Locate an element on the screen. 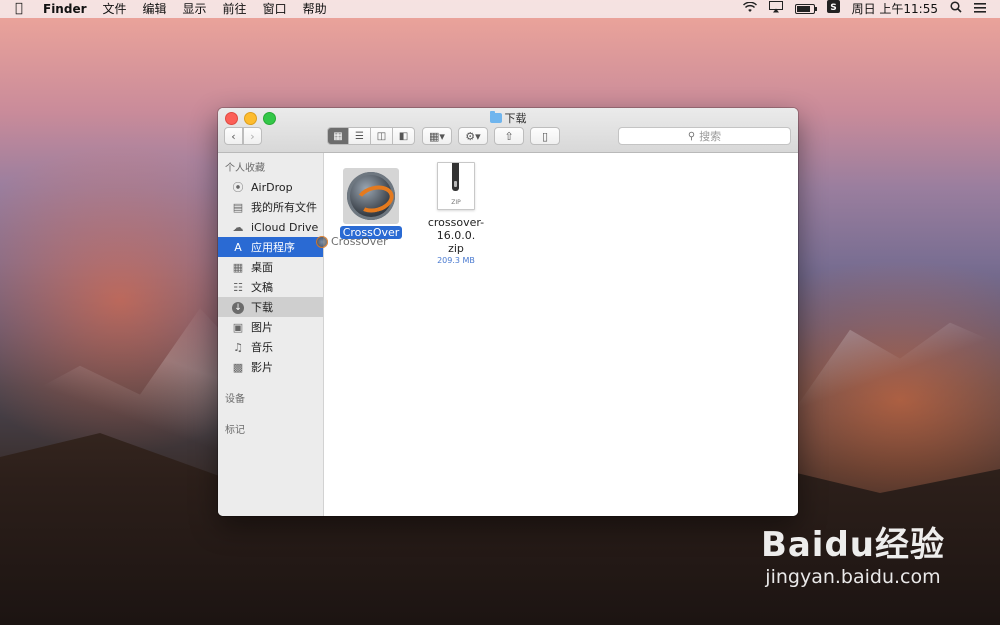 The image size is (1000, 625). forward-button: › is located at coordinates (252, 136).